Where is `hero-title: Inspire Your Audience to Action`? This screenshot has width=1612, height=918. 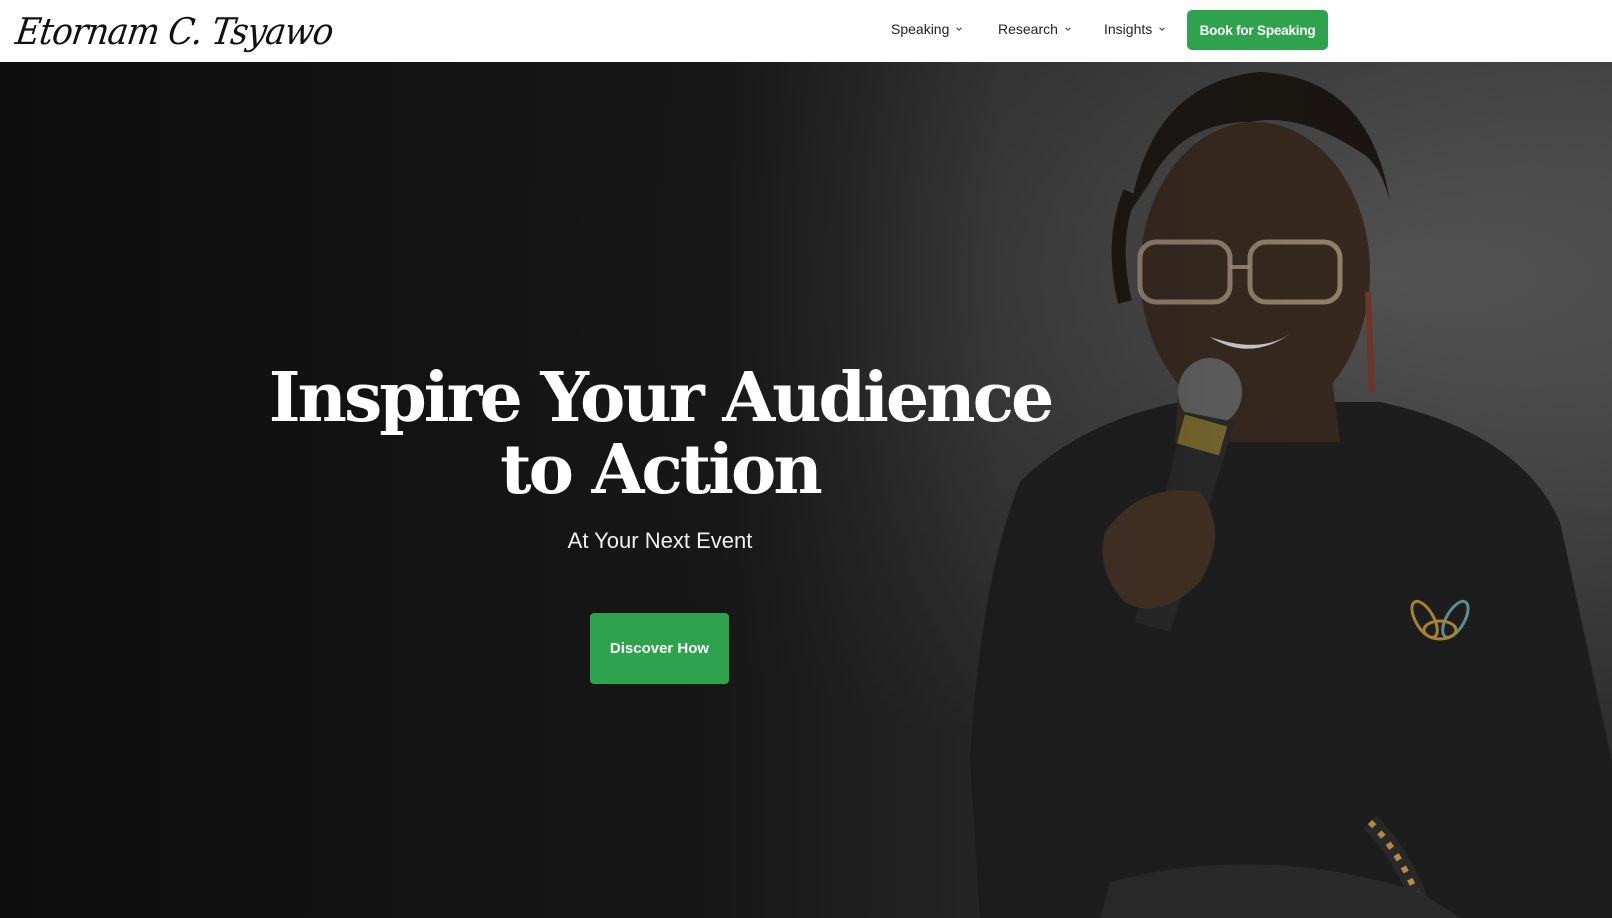
hero-title: Inspire Your Audience to Action is located at coordinates (661, 434).